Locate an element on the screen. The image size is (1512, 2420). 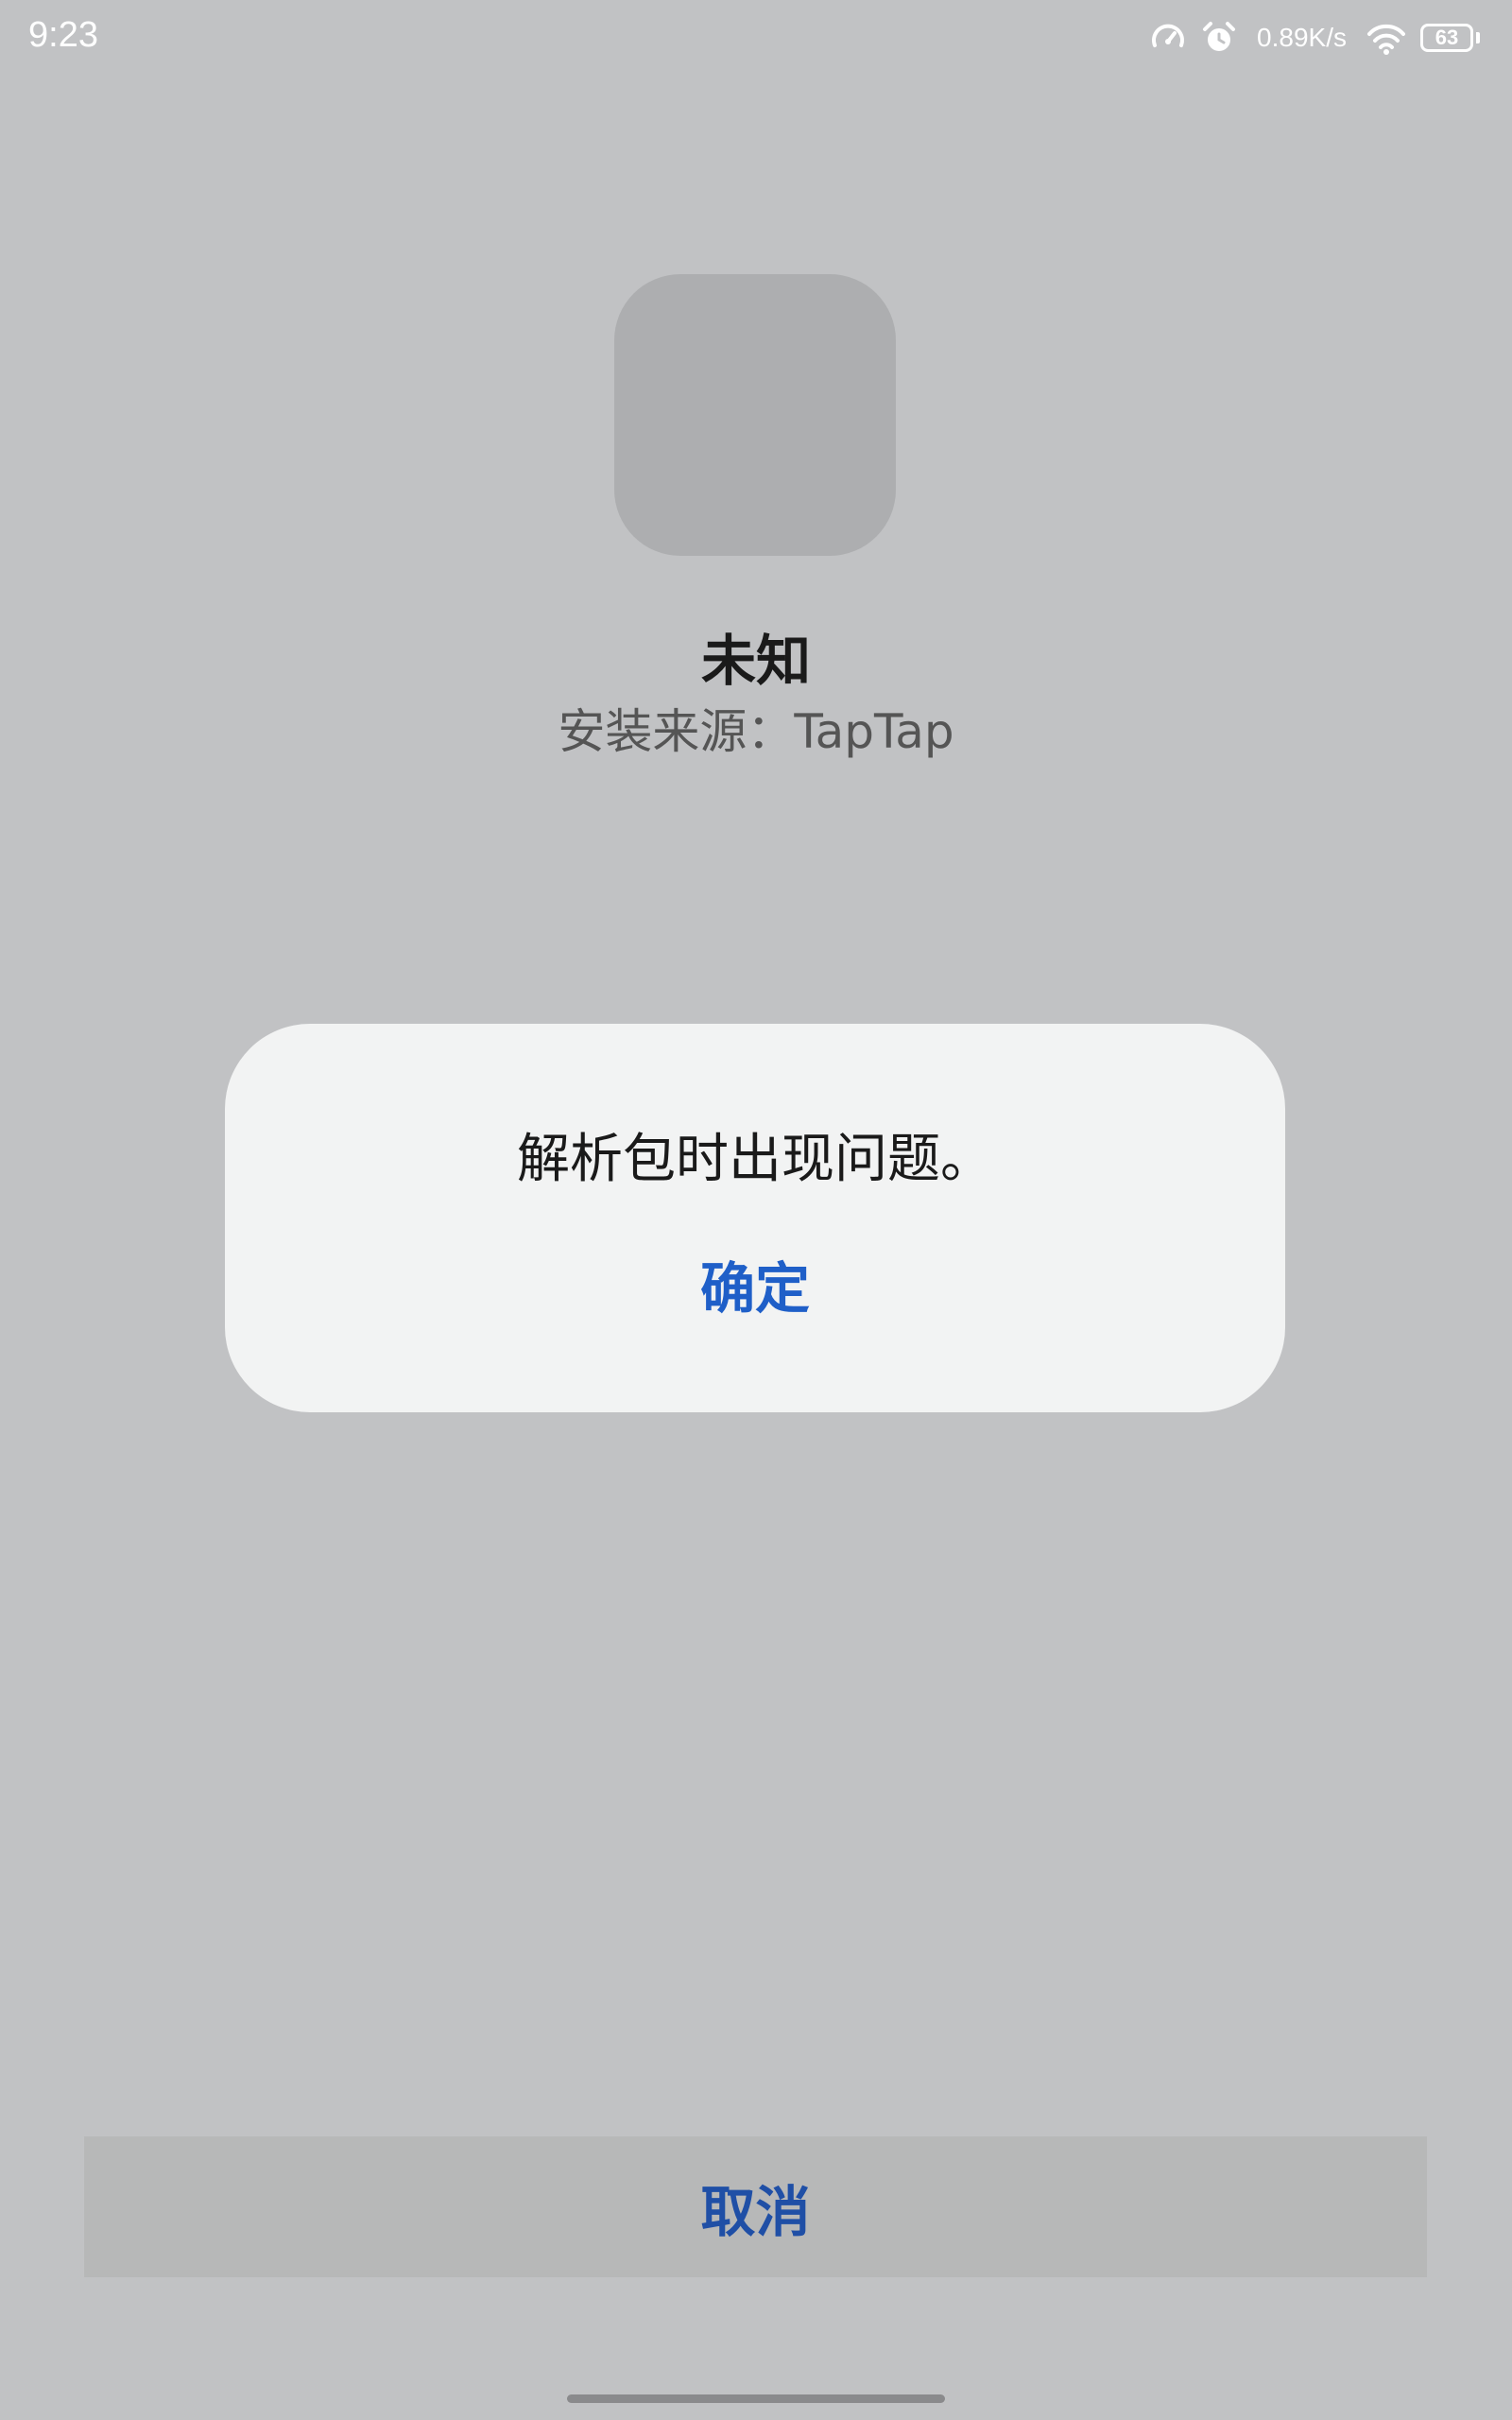
battery-level: 63 is located at coordinates (1447, 37).